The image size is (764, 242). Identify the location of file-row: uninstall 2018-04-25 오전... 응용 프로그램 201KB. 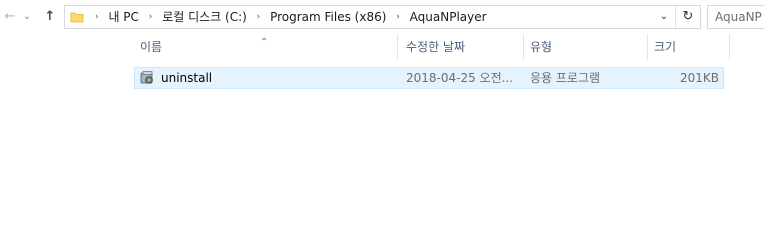
(429, 78).